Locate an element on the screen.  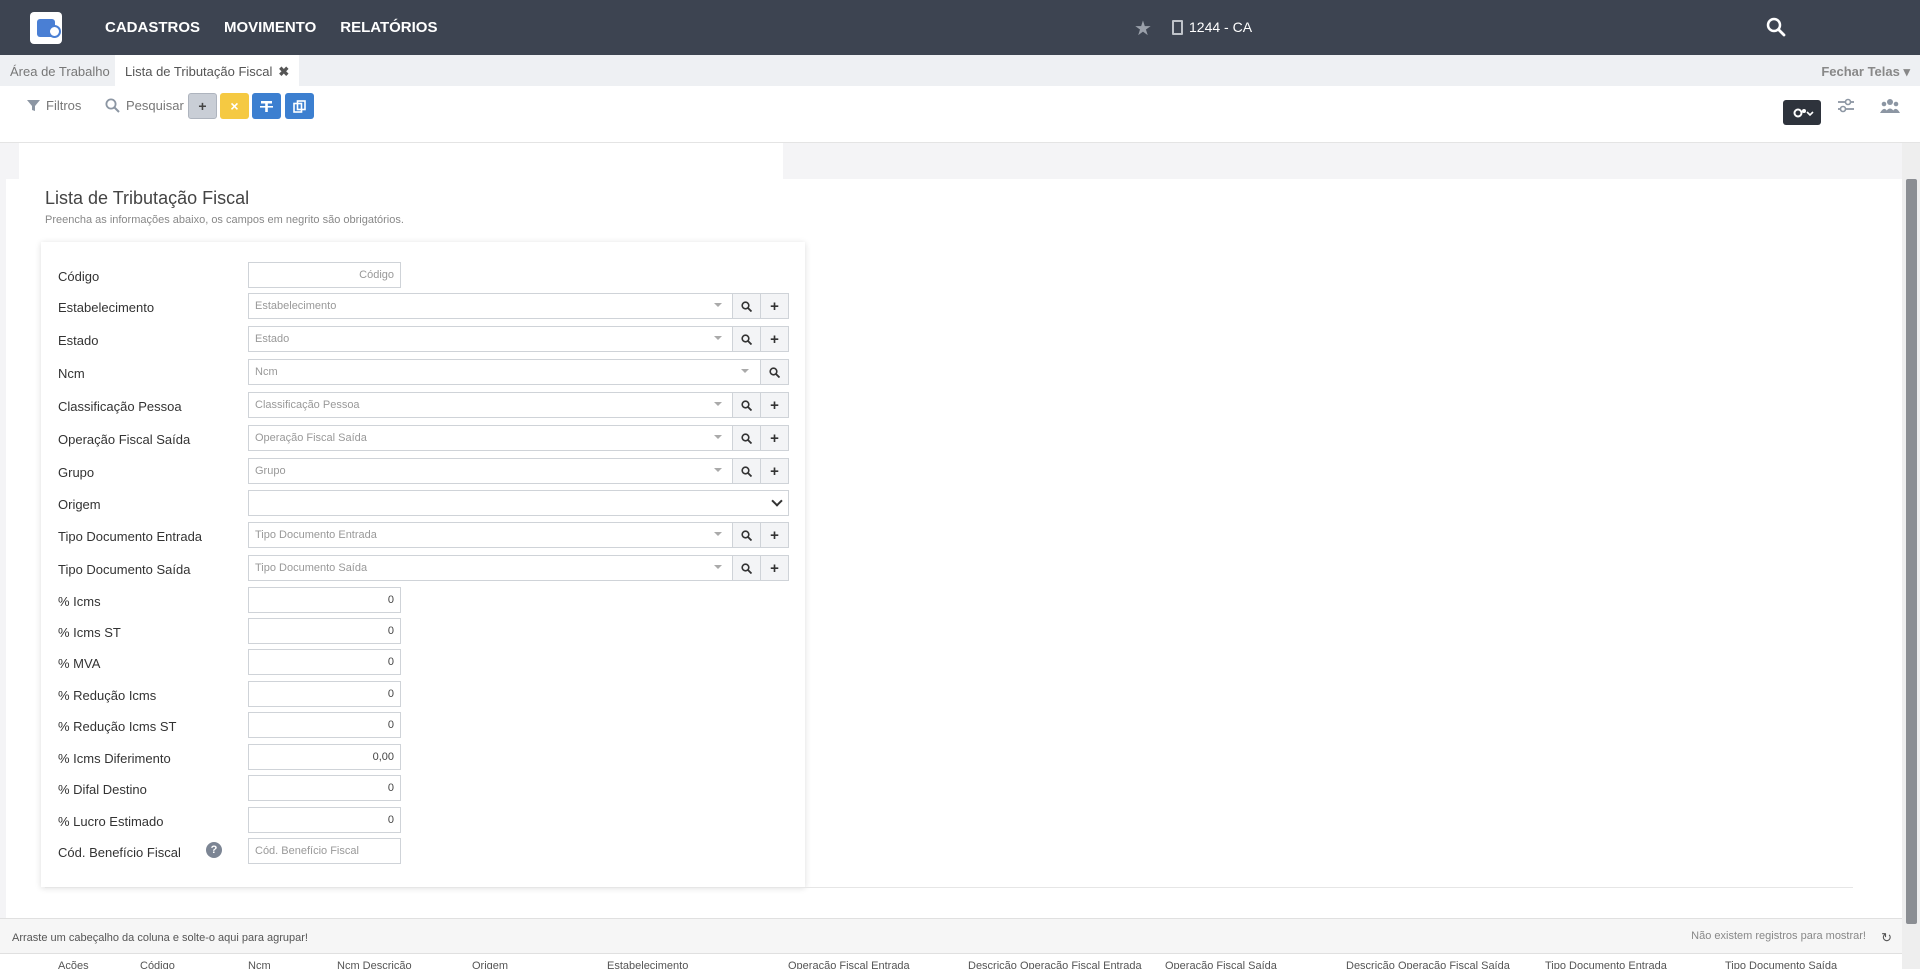
column-header: Código is located at coordinates (157, 964).